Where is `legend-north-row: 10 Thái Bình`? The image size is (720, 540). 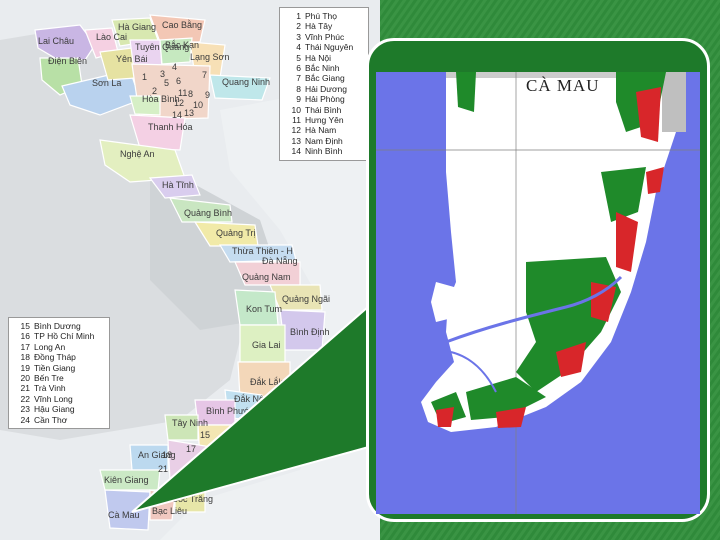
legend-north-row: 10 Thái Bình is located at coordinates (324, 110).